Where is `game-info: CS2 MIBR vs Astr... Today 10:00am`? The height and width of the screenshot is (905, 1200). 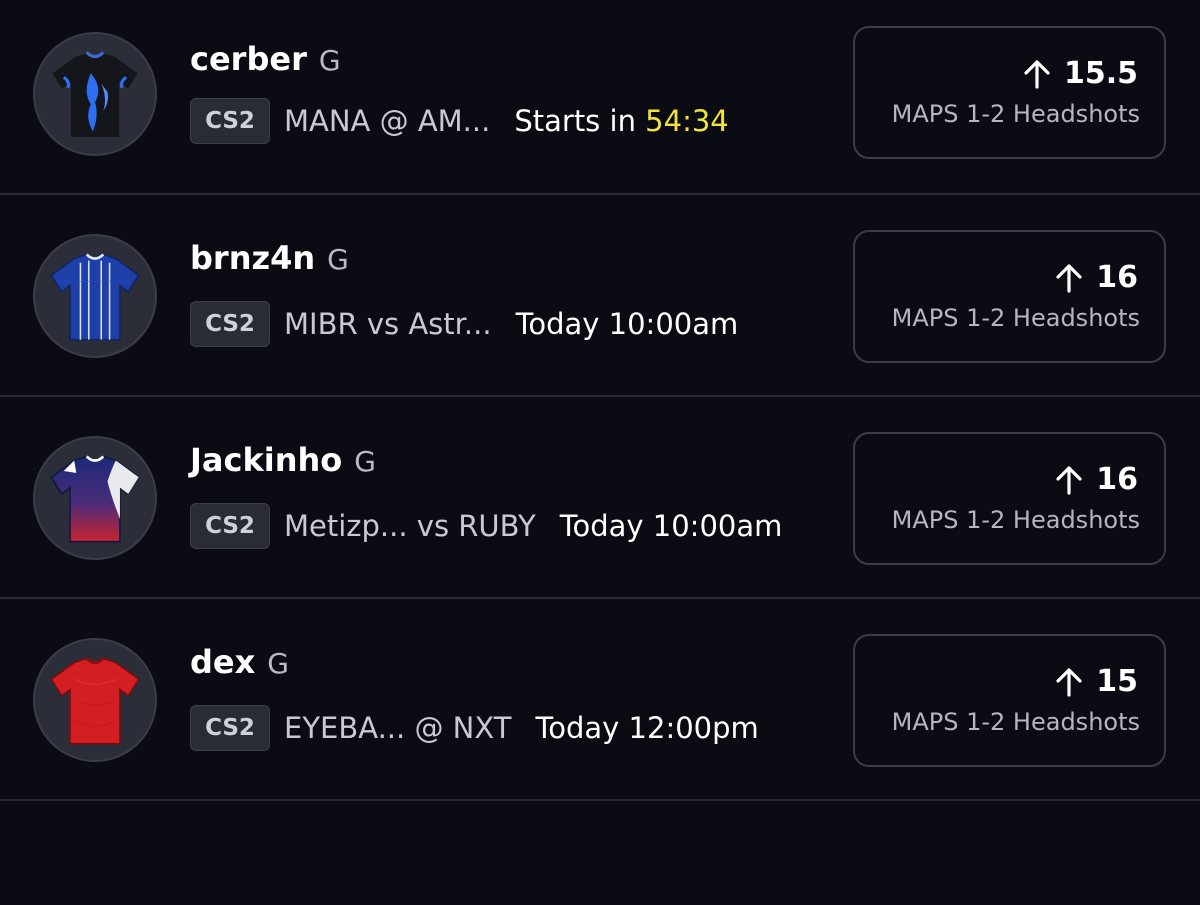
game-info: CS2 MIBR vs Astr... Today 10:00am is located at coordinates (464, 324).